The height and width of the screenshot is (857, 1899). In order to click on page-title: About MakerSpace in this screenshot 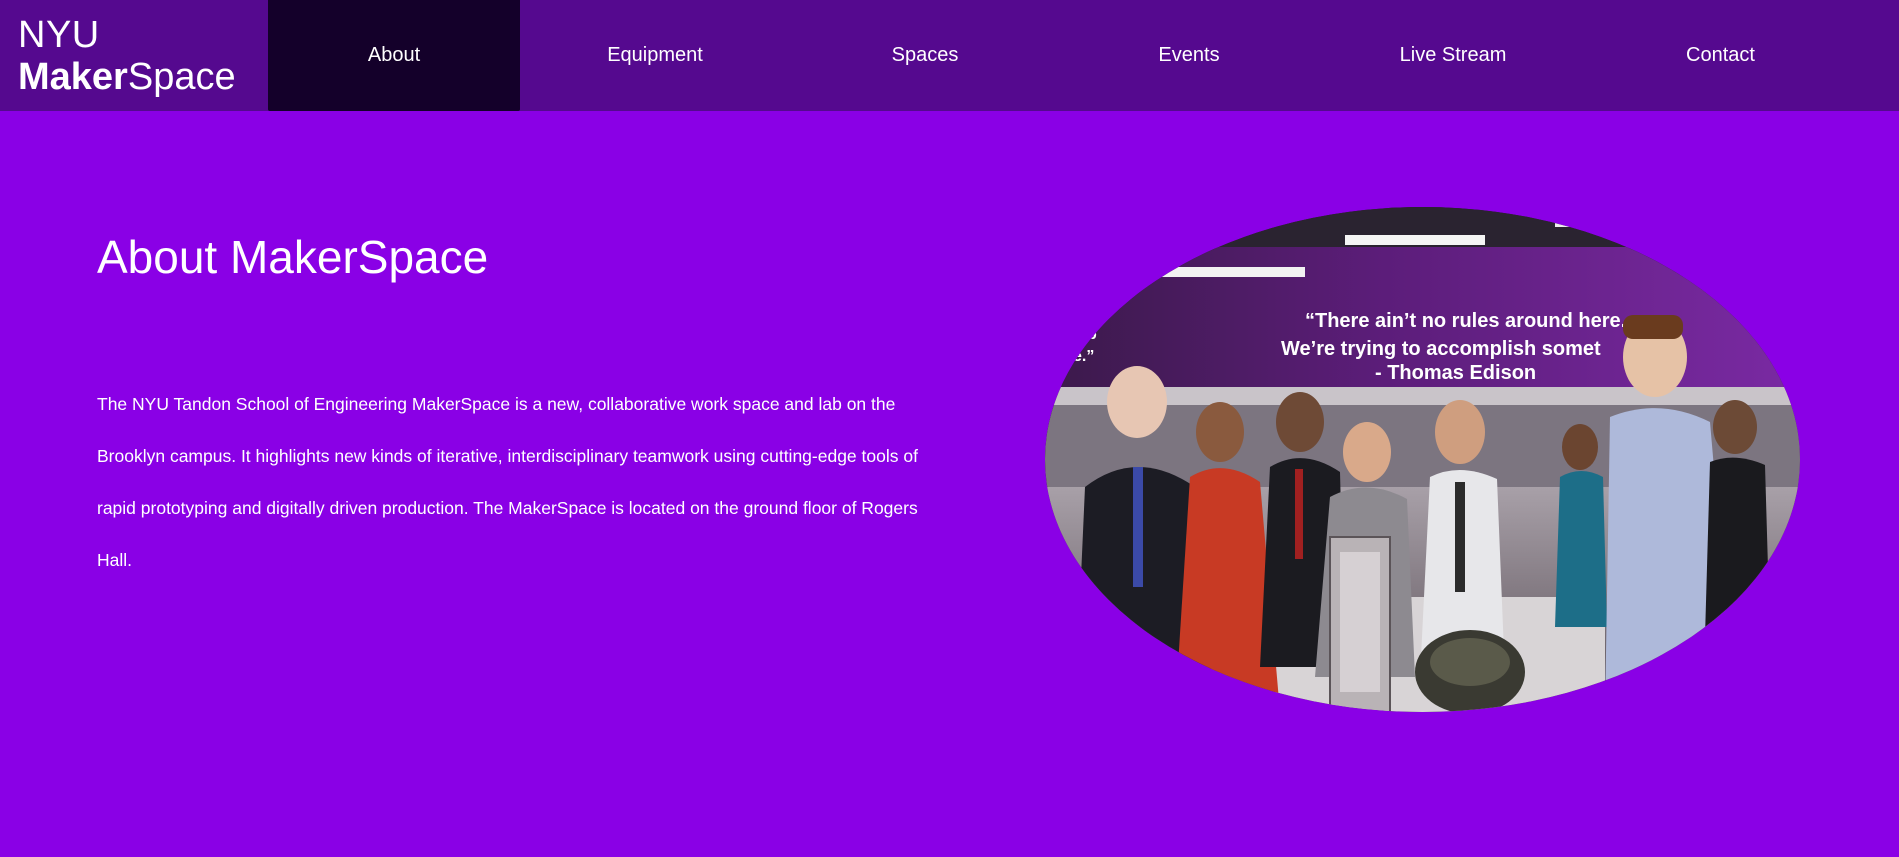, I will do `click(293, 257)`.